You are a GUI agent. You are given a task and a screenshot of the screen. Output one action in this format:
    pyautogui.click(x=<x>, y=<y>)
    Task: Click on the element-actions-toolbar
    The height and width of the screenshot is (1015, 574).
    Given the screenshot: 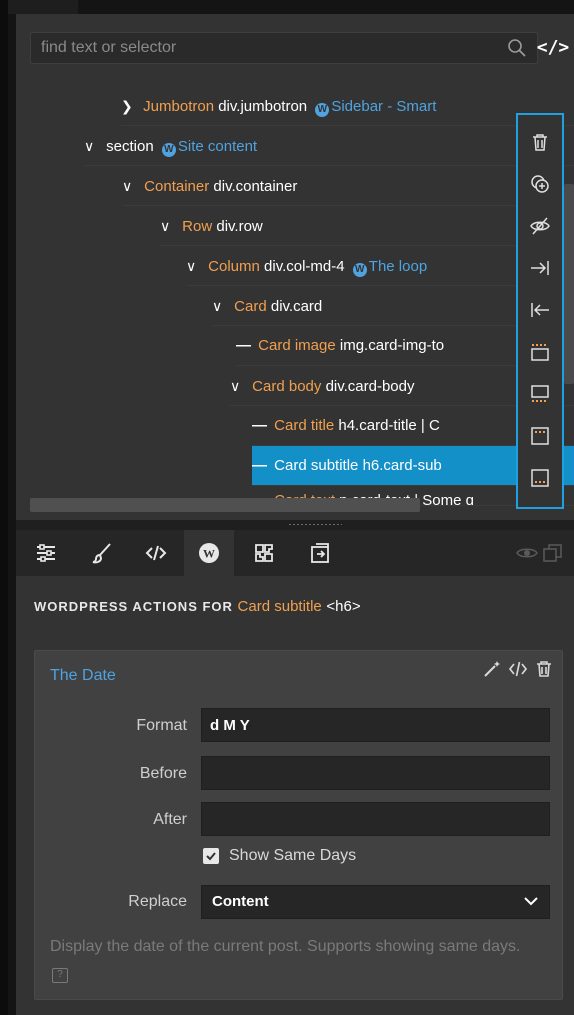 What is the action you would take?
    pyautogui.click(x=540, y=311)
    